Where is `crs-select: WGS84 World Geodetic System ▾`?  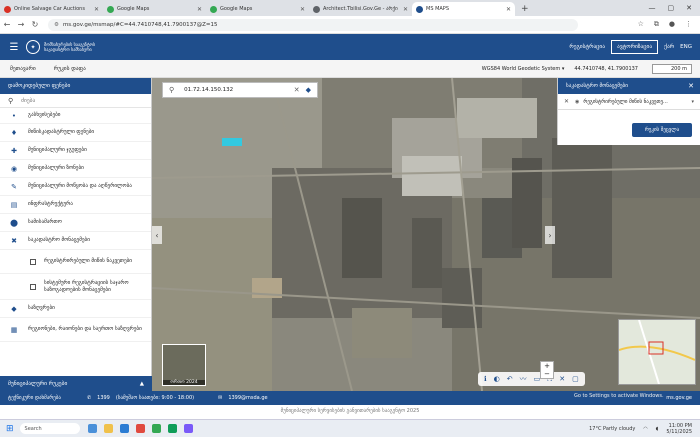 crs-select: WGS84 World Geodetic System ▾ is located at coordinates (523, 69).